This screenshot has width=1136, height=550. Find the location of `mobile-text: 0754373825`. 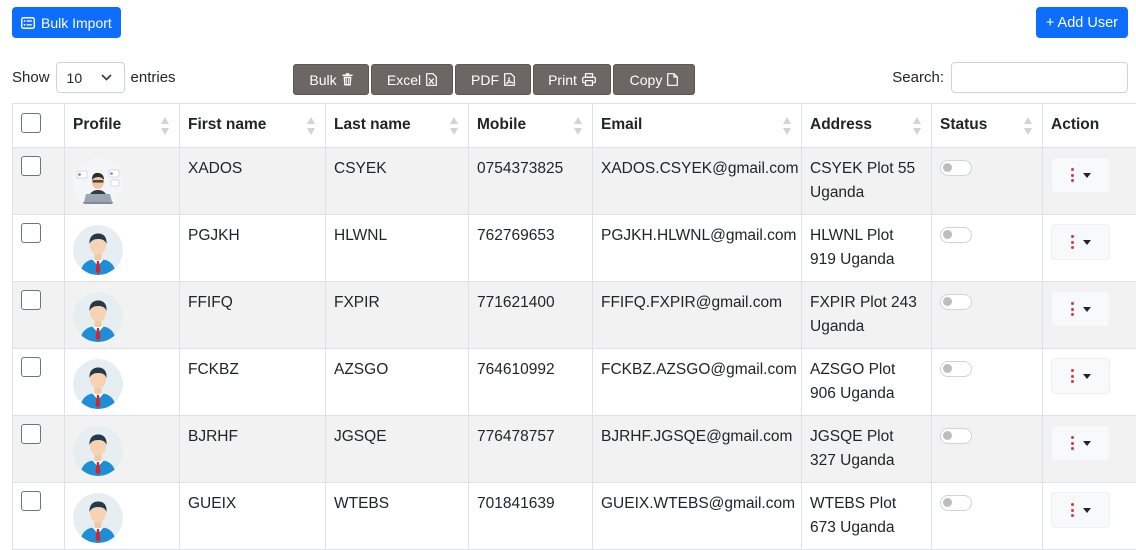

mobile-text: 0754373825 is located at coordinates (520, 168).